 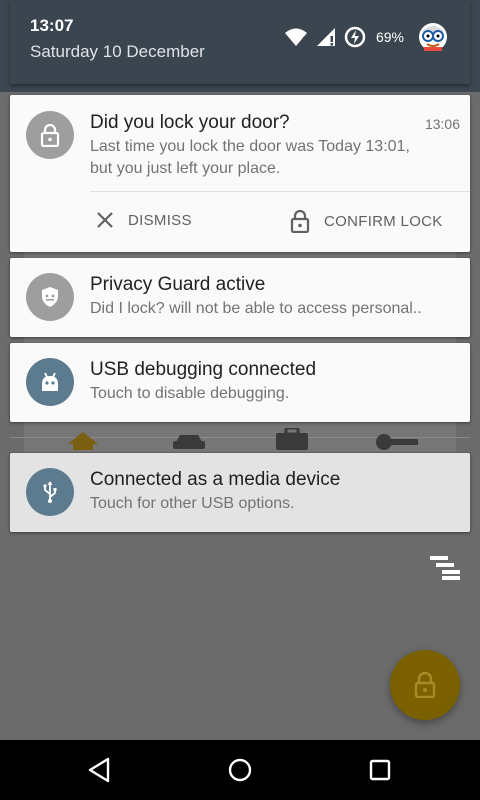 What do you see at coordinates (389, 37) in the screenshot?
I see `battery-percent: 69%` at bounding box center [389, 37].